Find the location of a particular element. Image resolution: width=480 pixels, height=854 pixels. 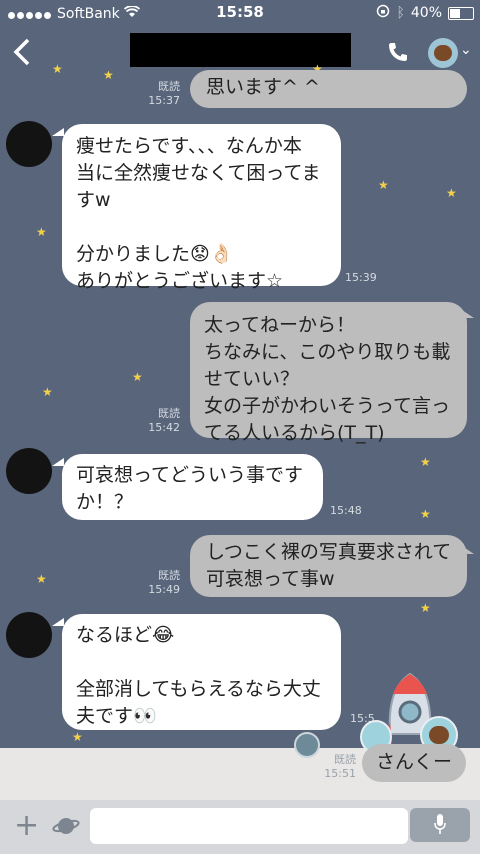

phone-call-button is located at coordinates (398, 52).